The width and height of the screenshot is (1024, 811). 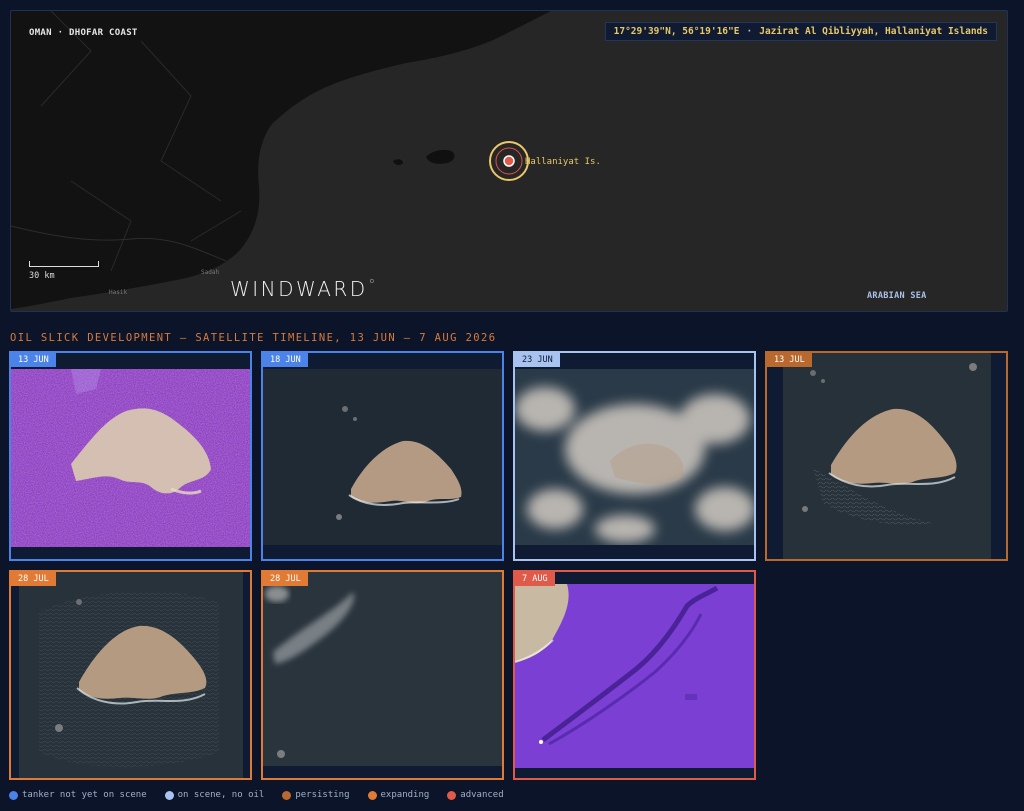 What do you see at coordinates (535, 579) in the screenshot?
I see `tile-date: 7 AUG` at bounding box center [535, 579].